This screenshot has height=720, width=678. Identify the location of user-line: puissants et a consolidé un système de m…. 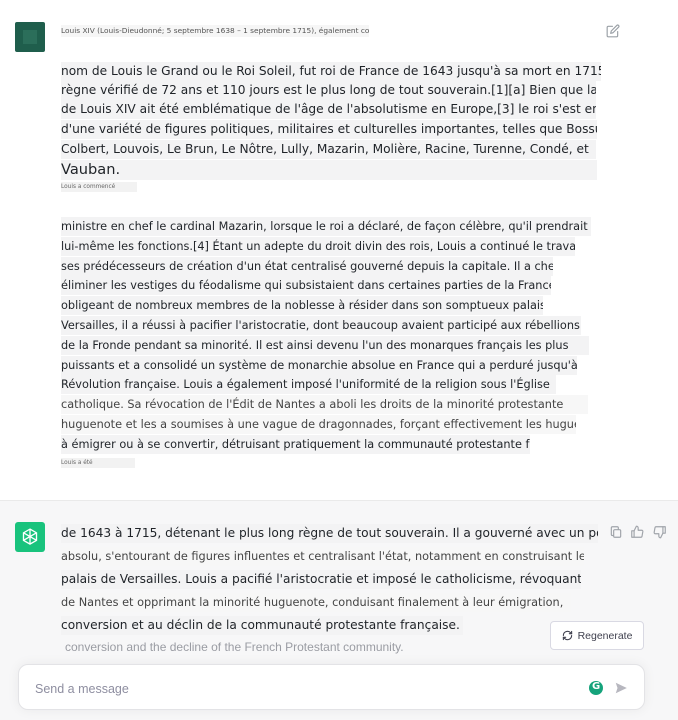
(319, 365).